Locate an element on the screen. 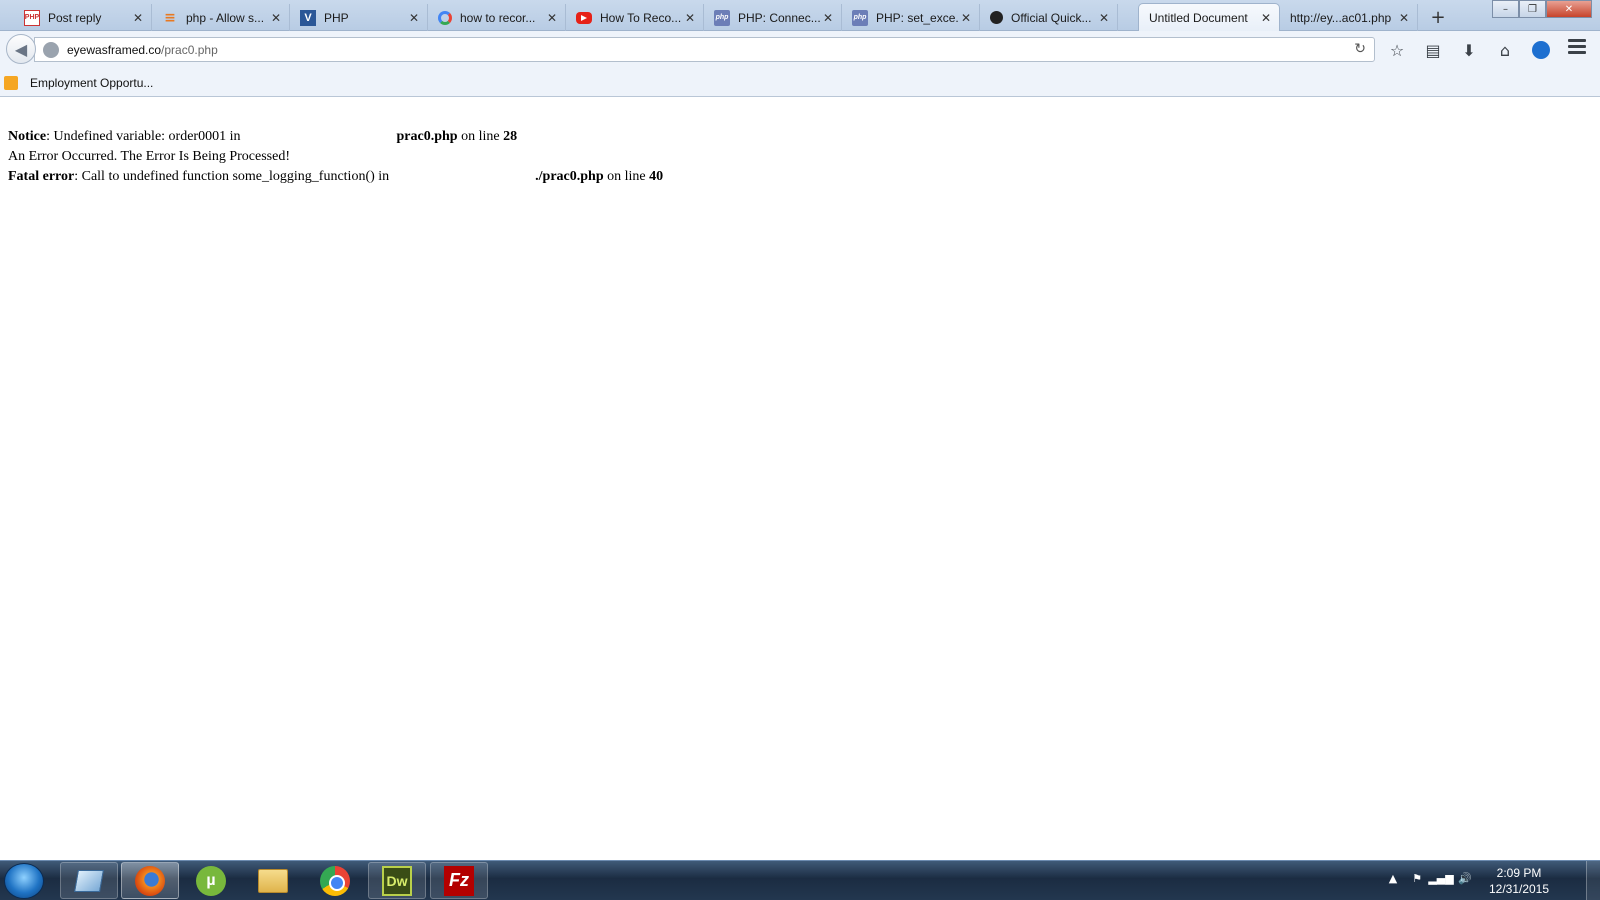  tab-youtube: How To Reco... ✕ is located at coordinates (635, 17).